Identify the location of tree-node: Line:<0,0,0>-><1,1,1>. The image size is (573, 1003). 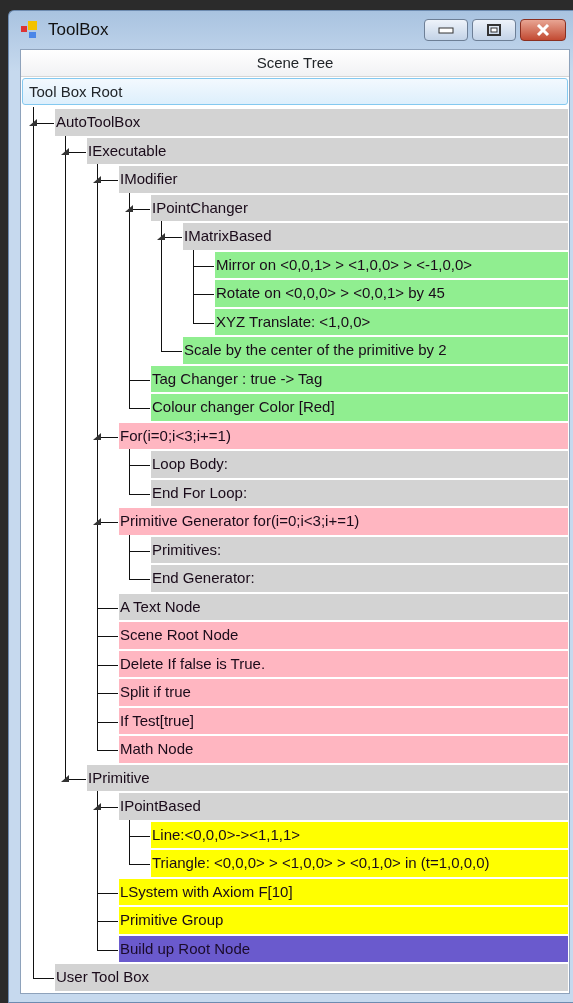
(359, 834).